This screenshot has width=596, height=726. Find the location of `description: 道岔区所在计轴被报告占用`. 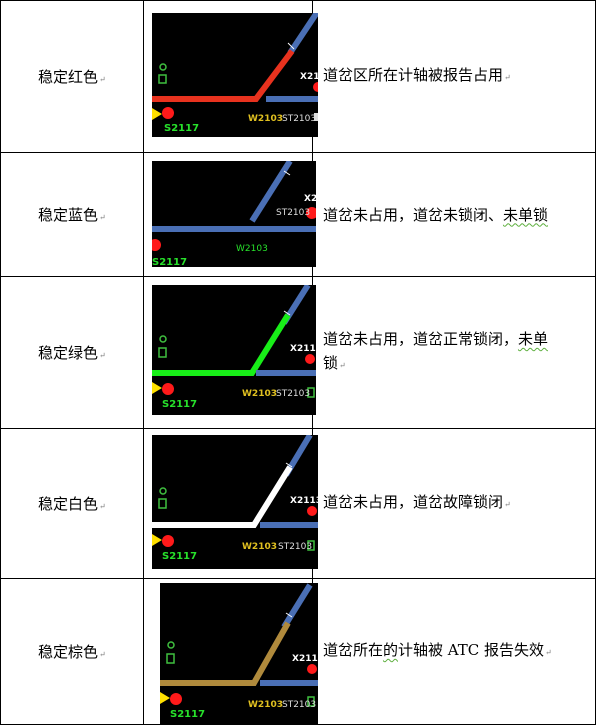

description: 道岔区所在计轴被报告占用 is located at coordinates (412, 75).